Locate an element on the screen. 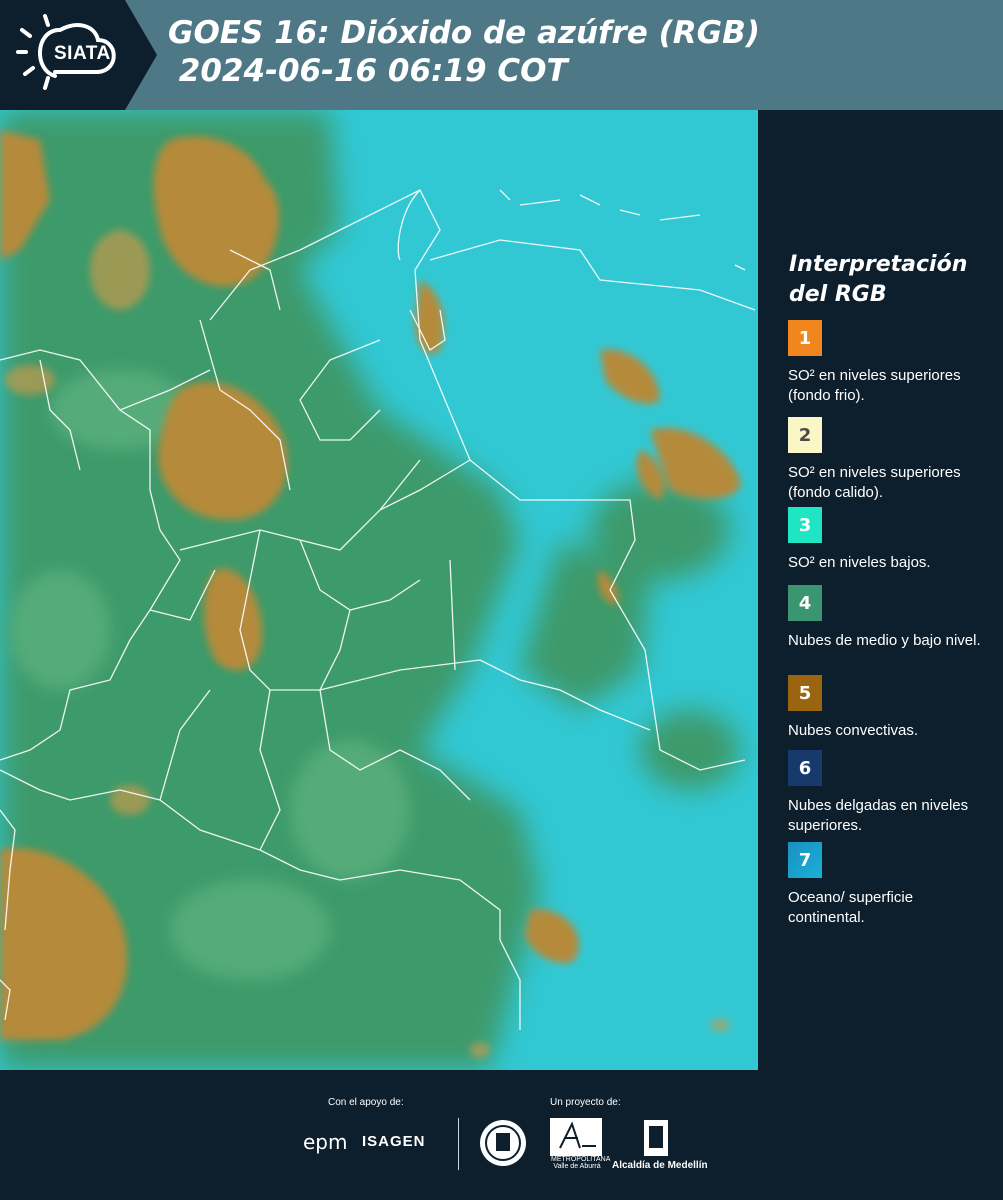 The height and width of the screenshot is (1200, 1003). legend-label-6: Nubes delgadas en niveles superiores. is located at coordinates (878, 815).